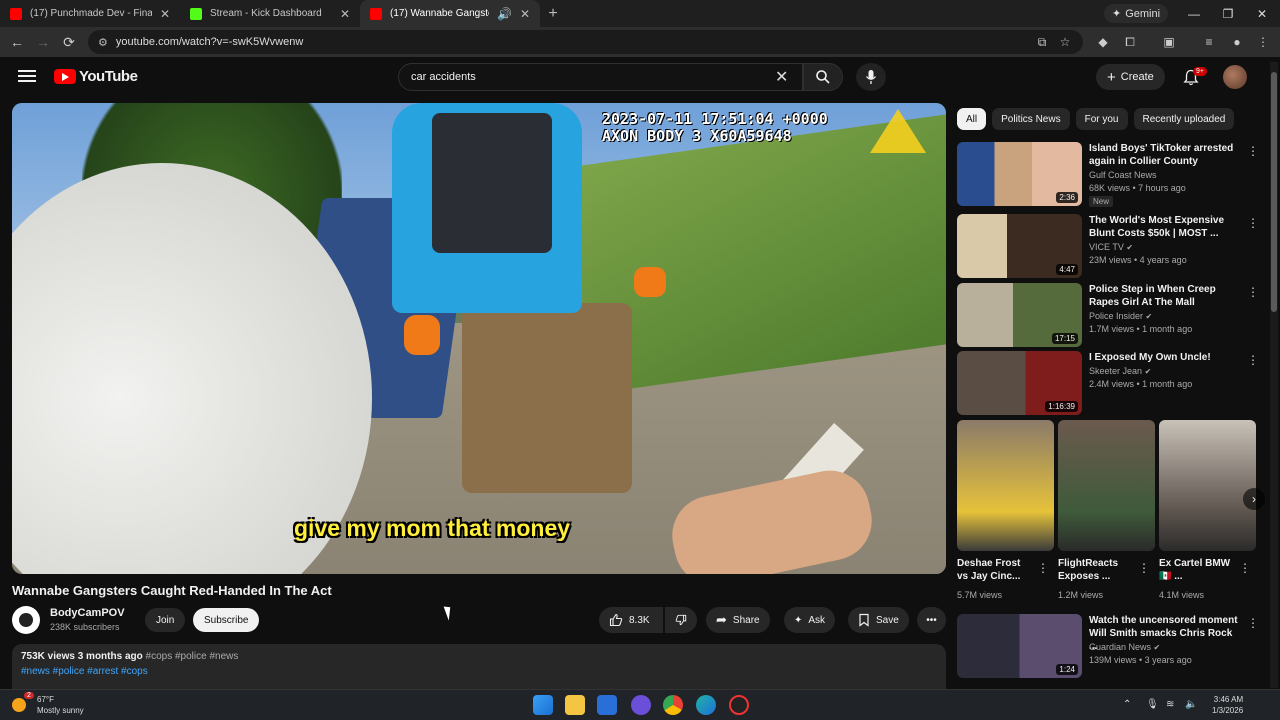 Image resolution: width=1280 pixels, height=720 pixels. Describe the element at coordinates (1103, 42) in the screenshot. I see `extension-icon: ◆` at that location.